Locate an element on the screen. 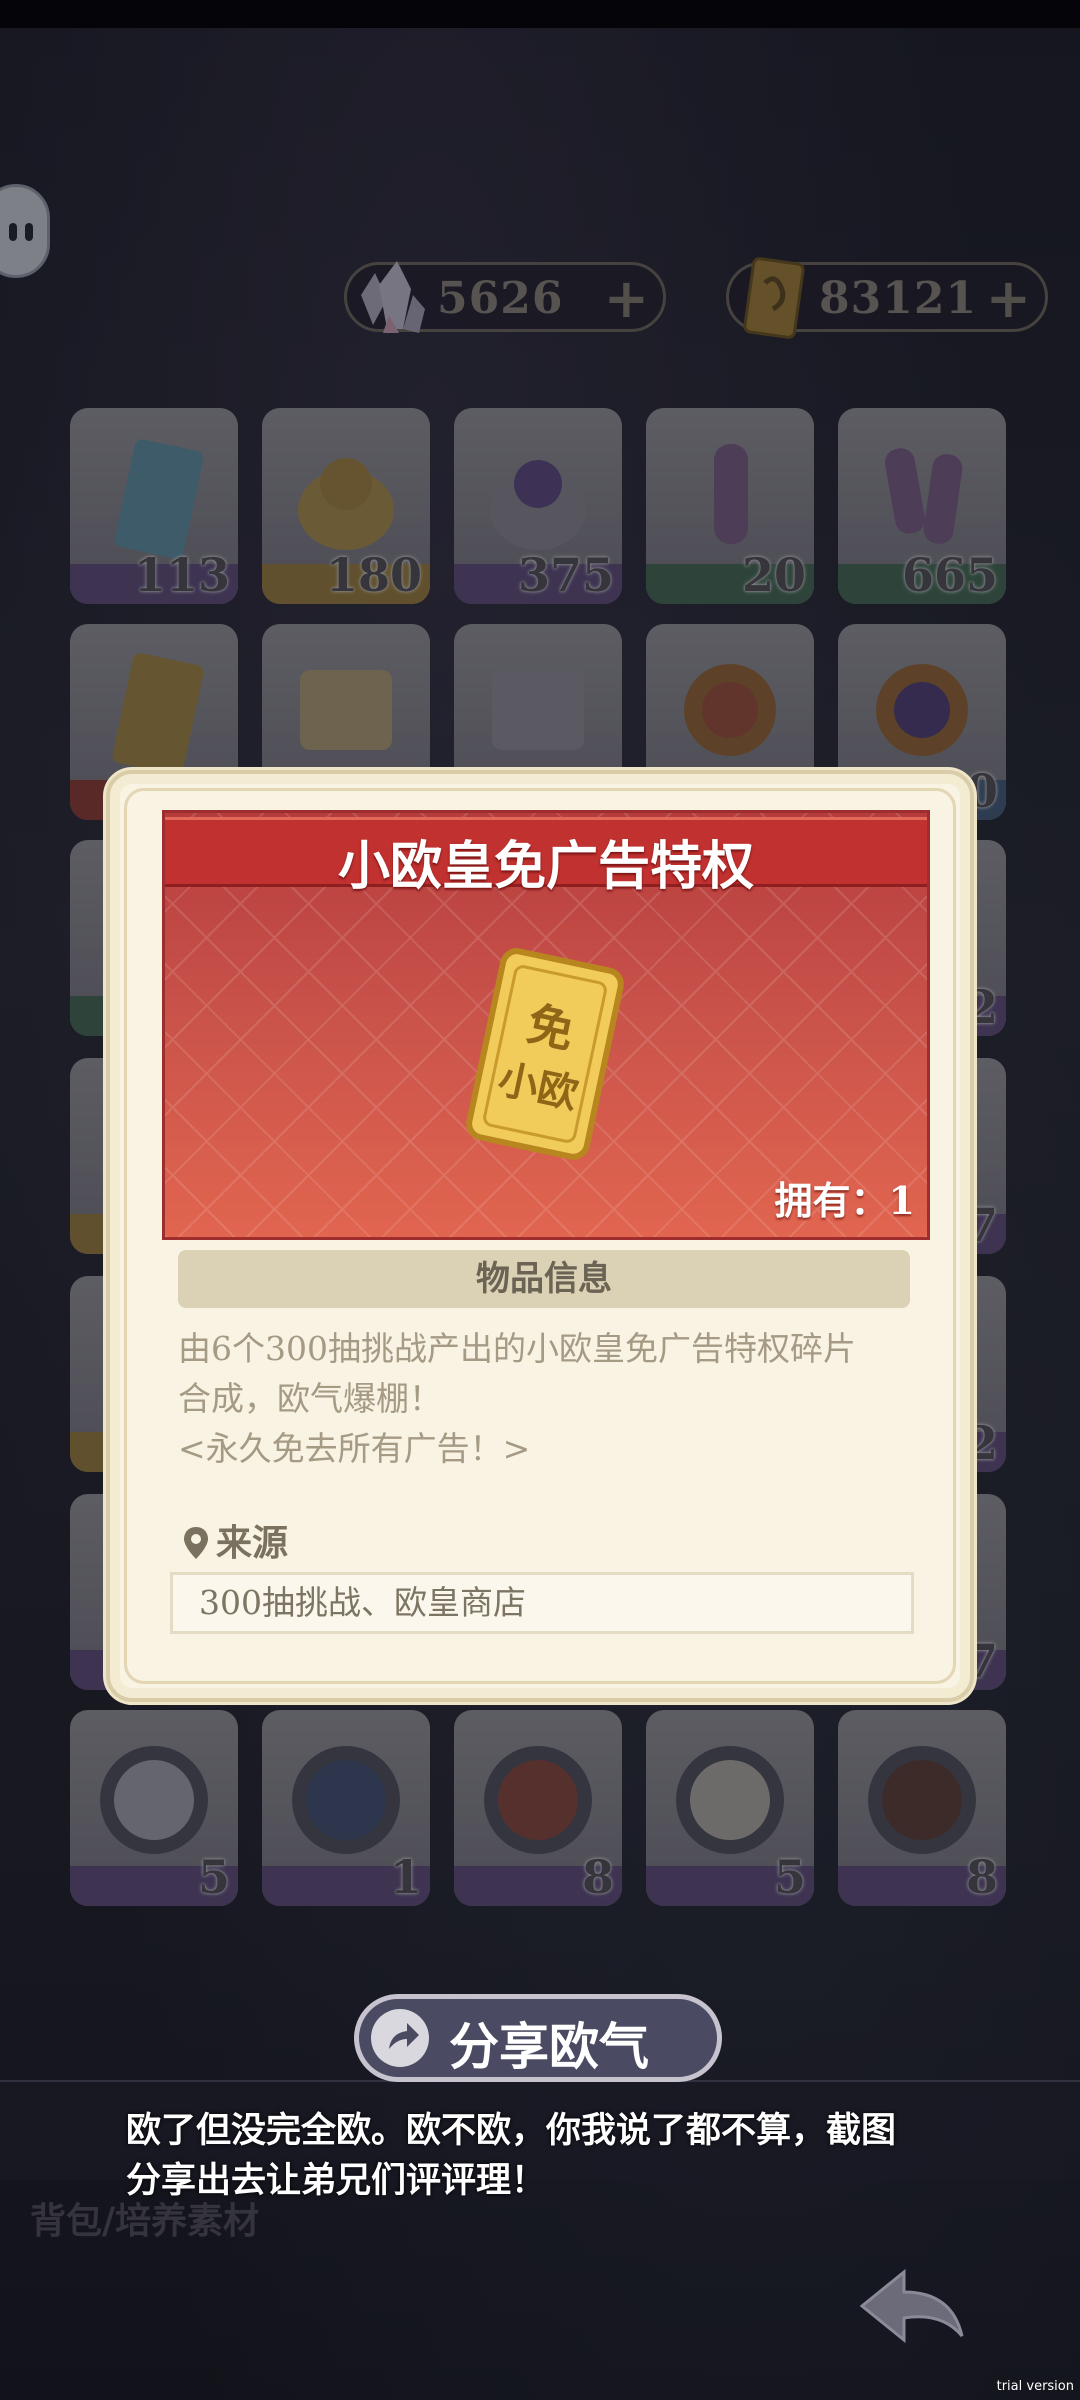 This screenshot has width=1080, height=2400. watermark-text: trial version is located at coordinates (1035, 2386).